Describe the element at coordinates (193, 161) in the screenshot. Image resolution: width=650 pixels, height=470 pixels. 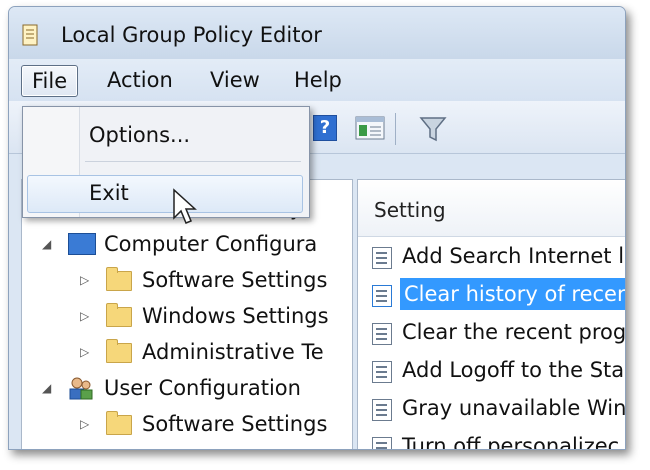
I see `menu-separator` at that location.